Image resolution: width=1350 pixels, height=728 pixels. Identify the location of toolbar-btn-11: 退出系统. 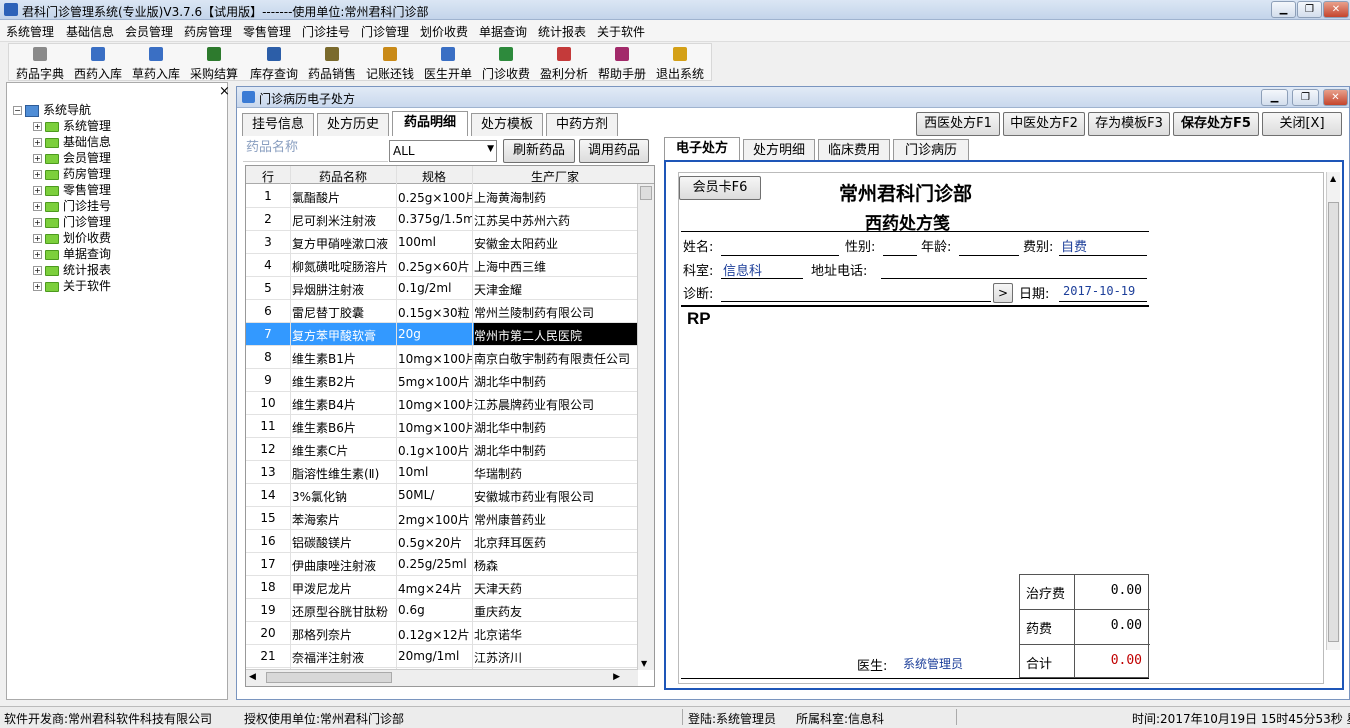
(680, 63).